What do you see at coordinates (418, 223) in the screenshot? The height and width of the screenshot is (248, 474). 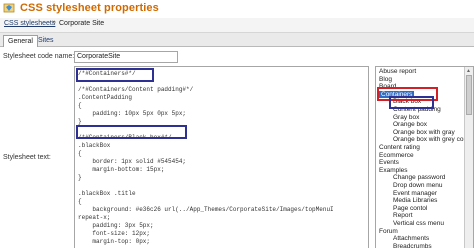 I see `tree-item: Vertical css menu` at bounding box center [418, 223].